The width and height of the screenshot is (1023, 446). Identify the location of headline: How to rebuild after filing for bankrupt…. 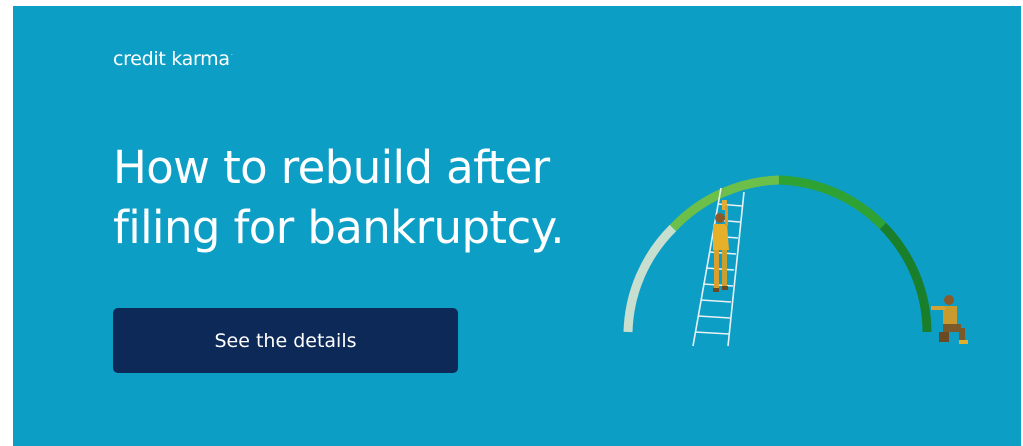
(339, 197).